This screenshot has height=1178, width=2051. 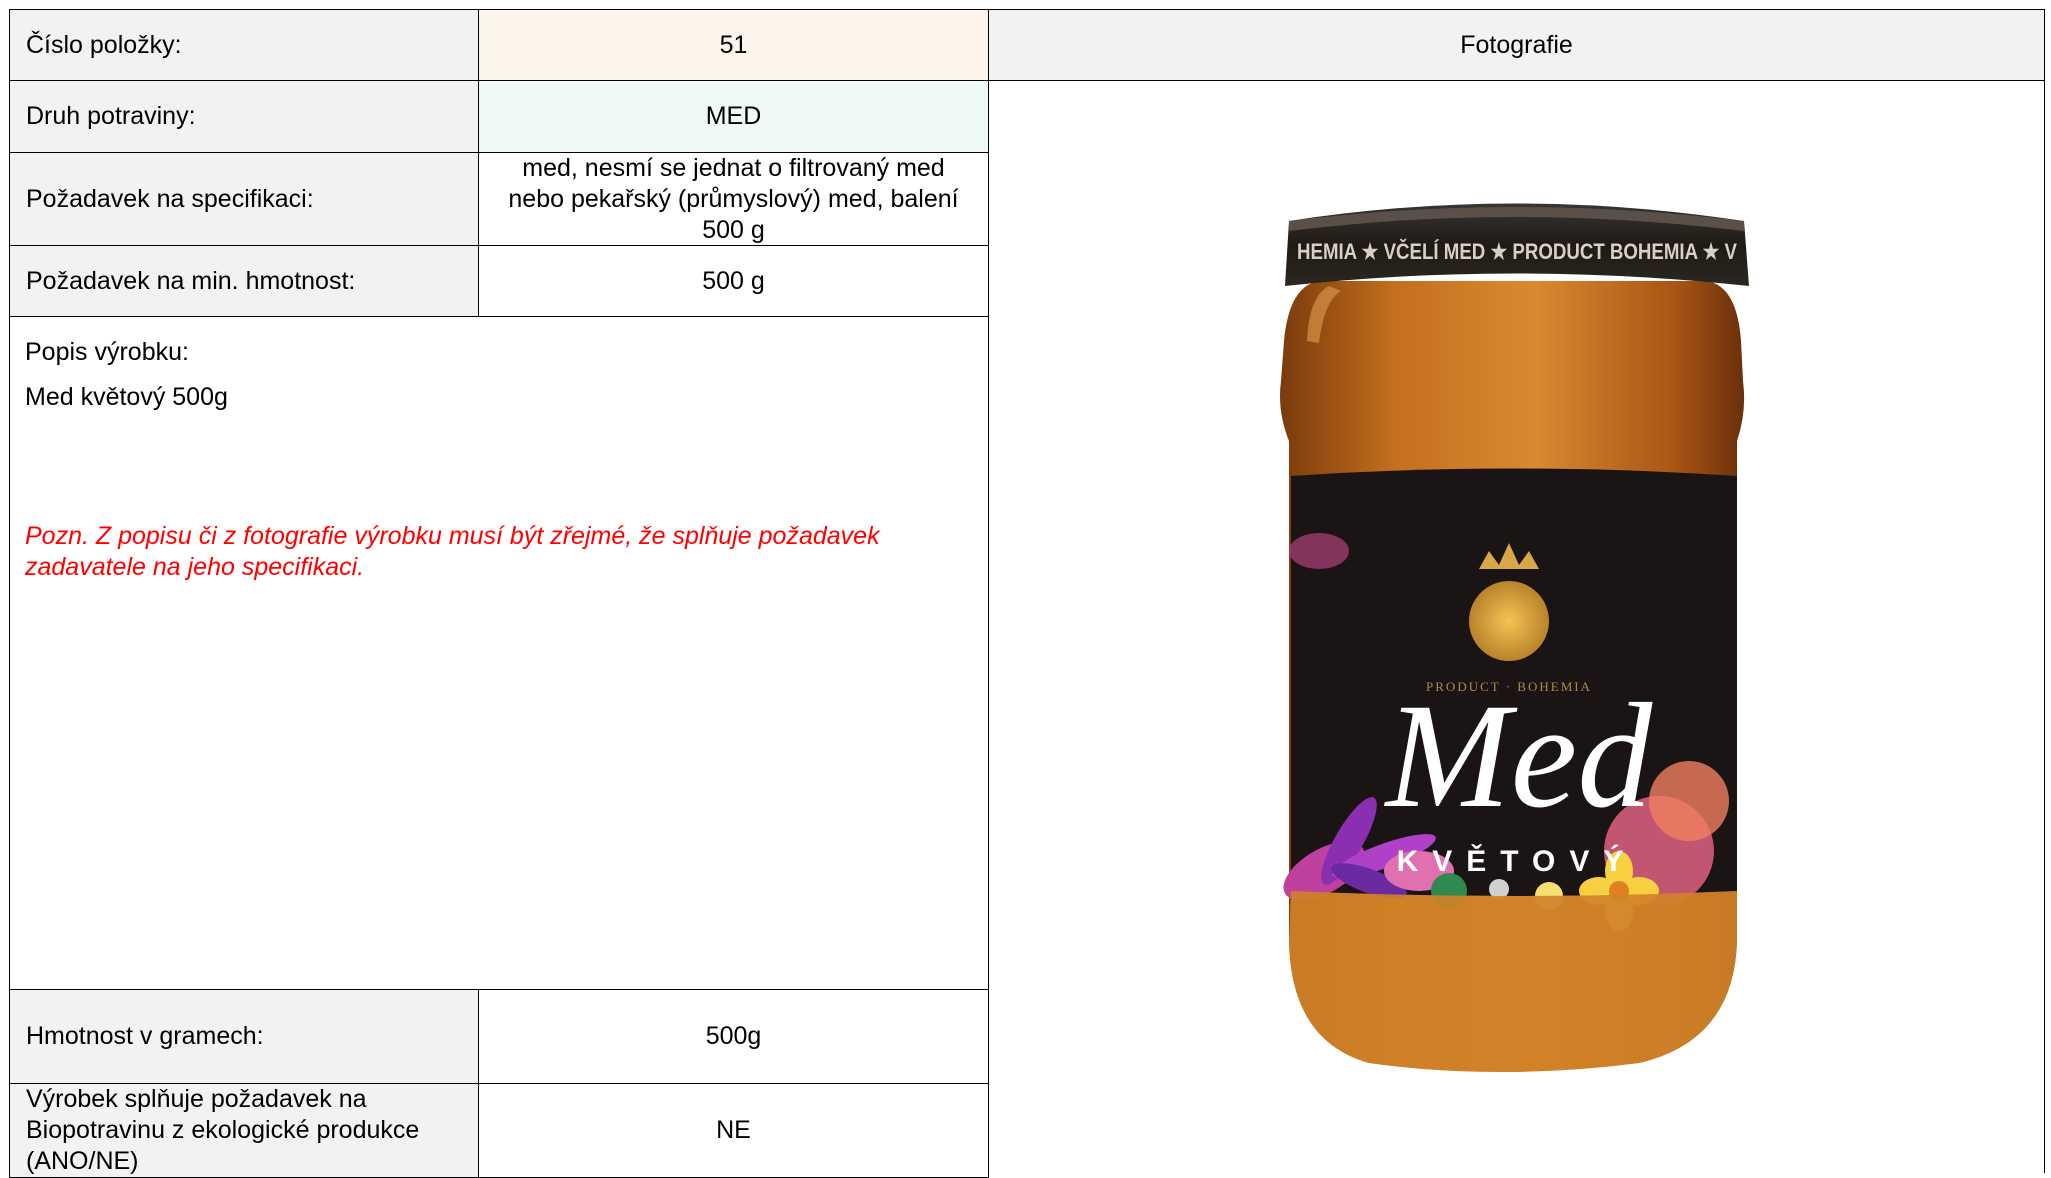 What do you see at coordinates (244, 45) in the screenshot?
I see `item-number-label: Číslo položky:` at bounding box center [244, 45].